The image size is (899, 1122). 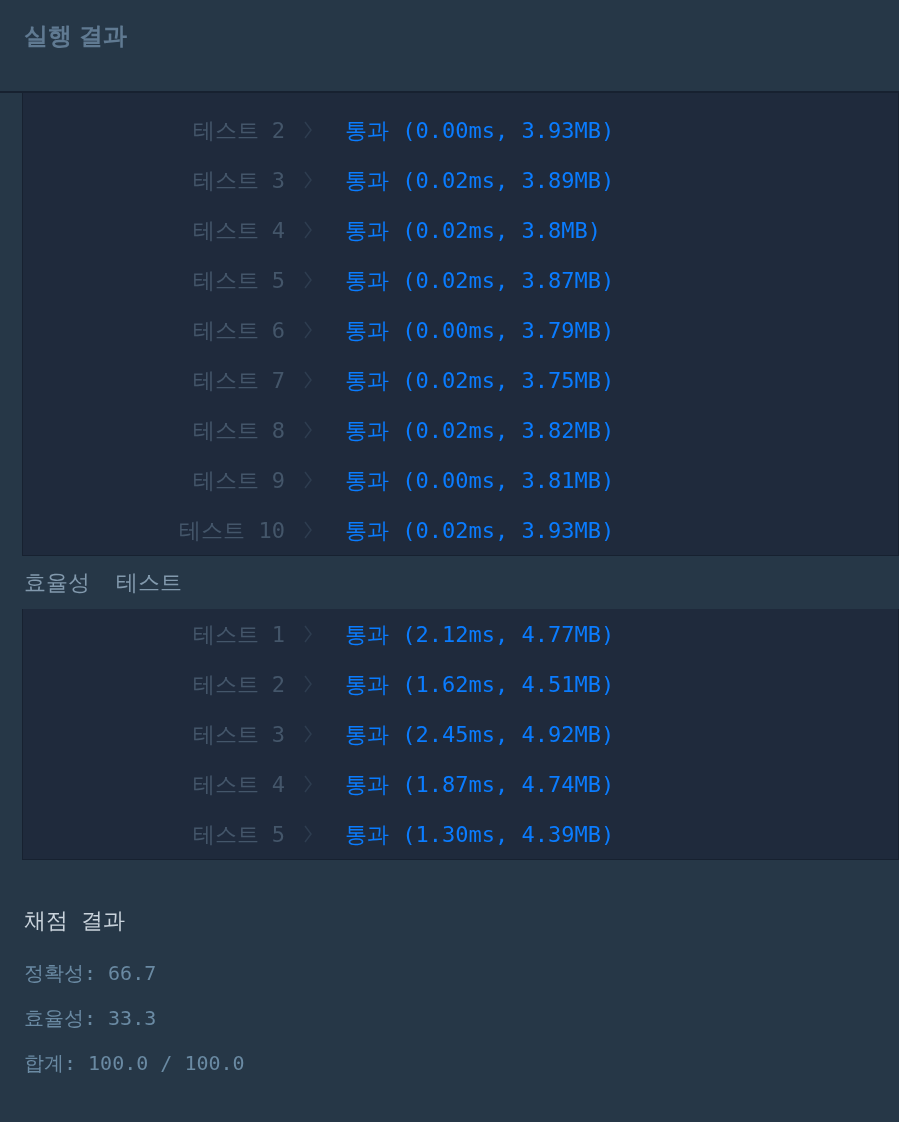 What do you see at coordinates (473, 230) in the screenshot?
I see `test-result: 통과 (0.02ms, 3.8MB)` at bounding box center [473, 230].